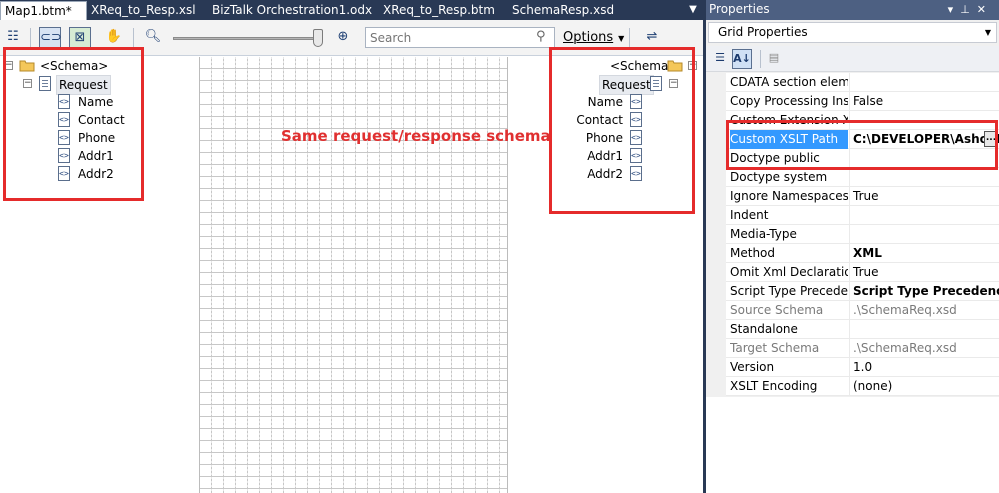 Image resolution: width=999 pixels, height=493 pixels. I want to click on zoom-slider-thumb, so click(318, 38).